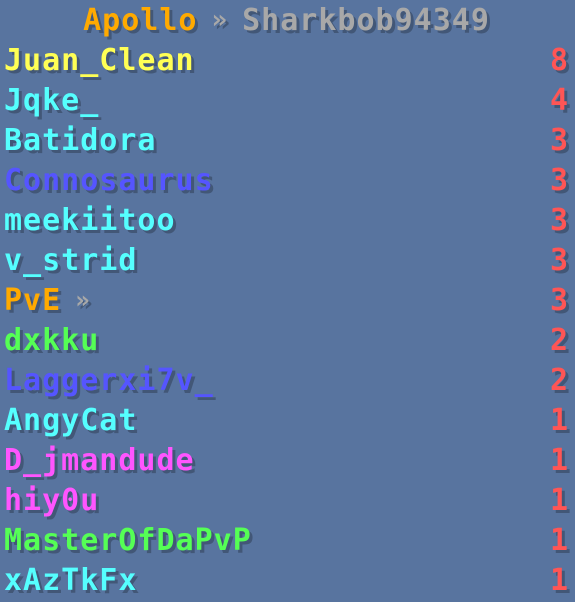 This screenshot has width=575, height=602. I want to click on player-name: Juan_Clean, so click(99, 60).